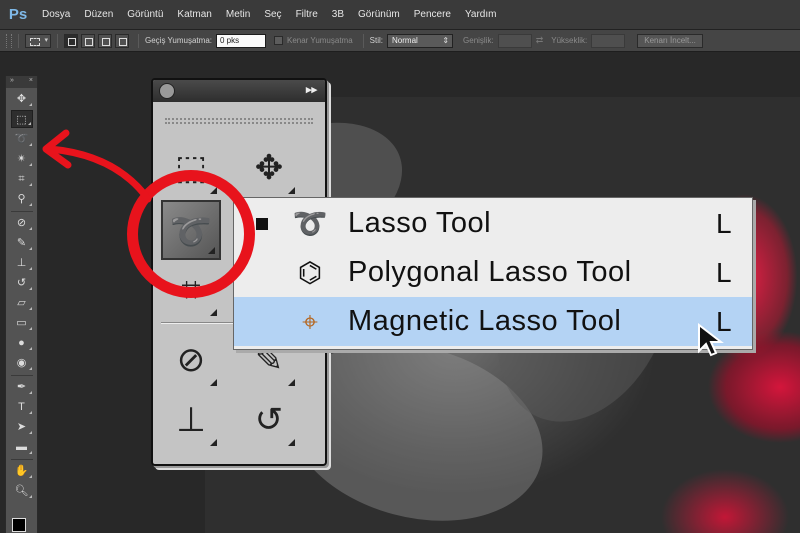  What do you see at coordinates (490, 272) in the screenshot?
I see `flyout-item-label: Polygonal Lasso Tool` at bounding box center [490, 272].